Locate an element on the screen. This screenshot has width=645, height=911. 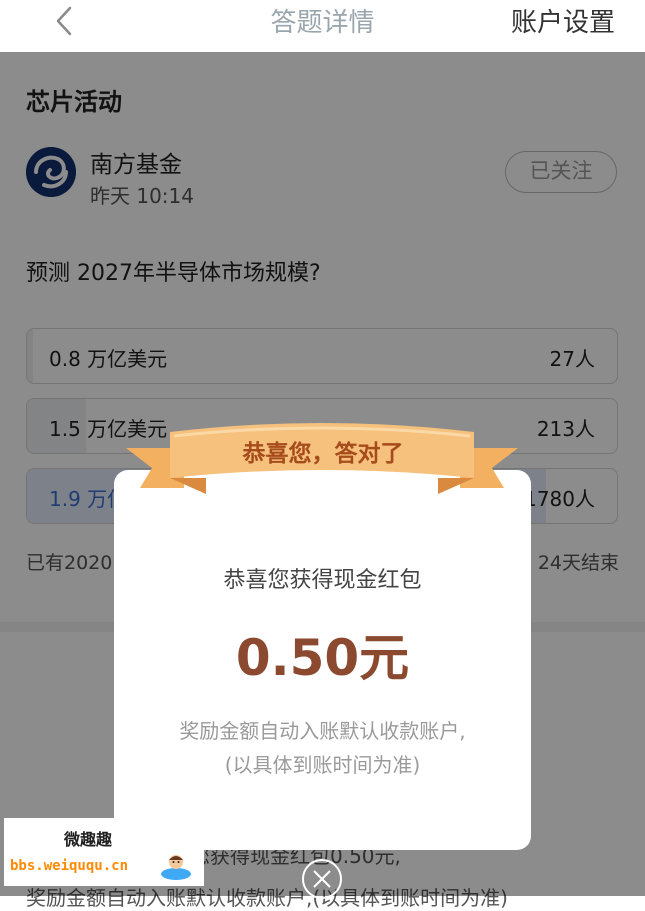
reward-message: 恭喜您获得现金红包 is located at coordinates (322, 580).